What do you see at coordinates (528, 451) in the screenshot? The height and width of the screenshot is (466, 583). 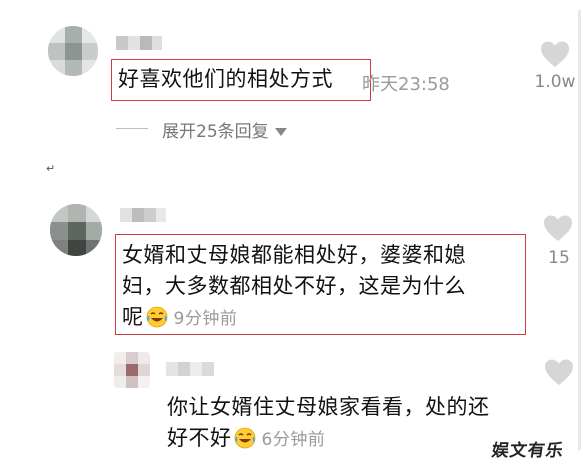 I see `watermark: 娱文有乐` at bounding box center [528, 451].